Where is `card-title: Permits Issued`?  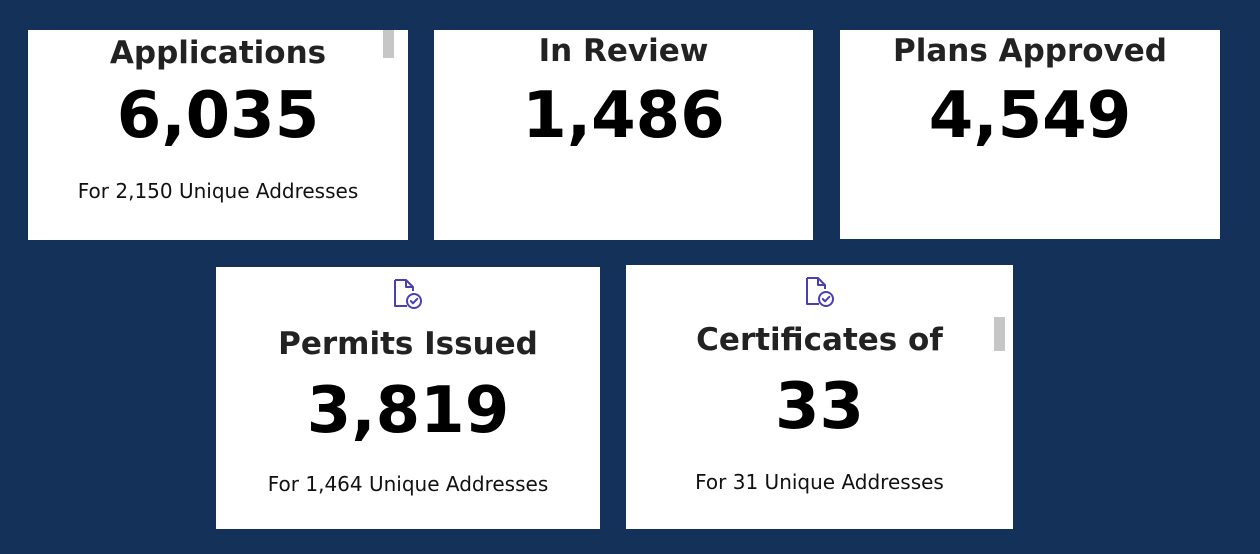 card-title: Permits Issued is located at coordinates (408, 344).